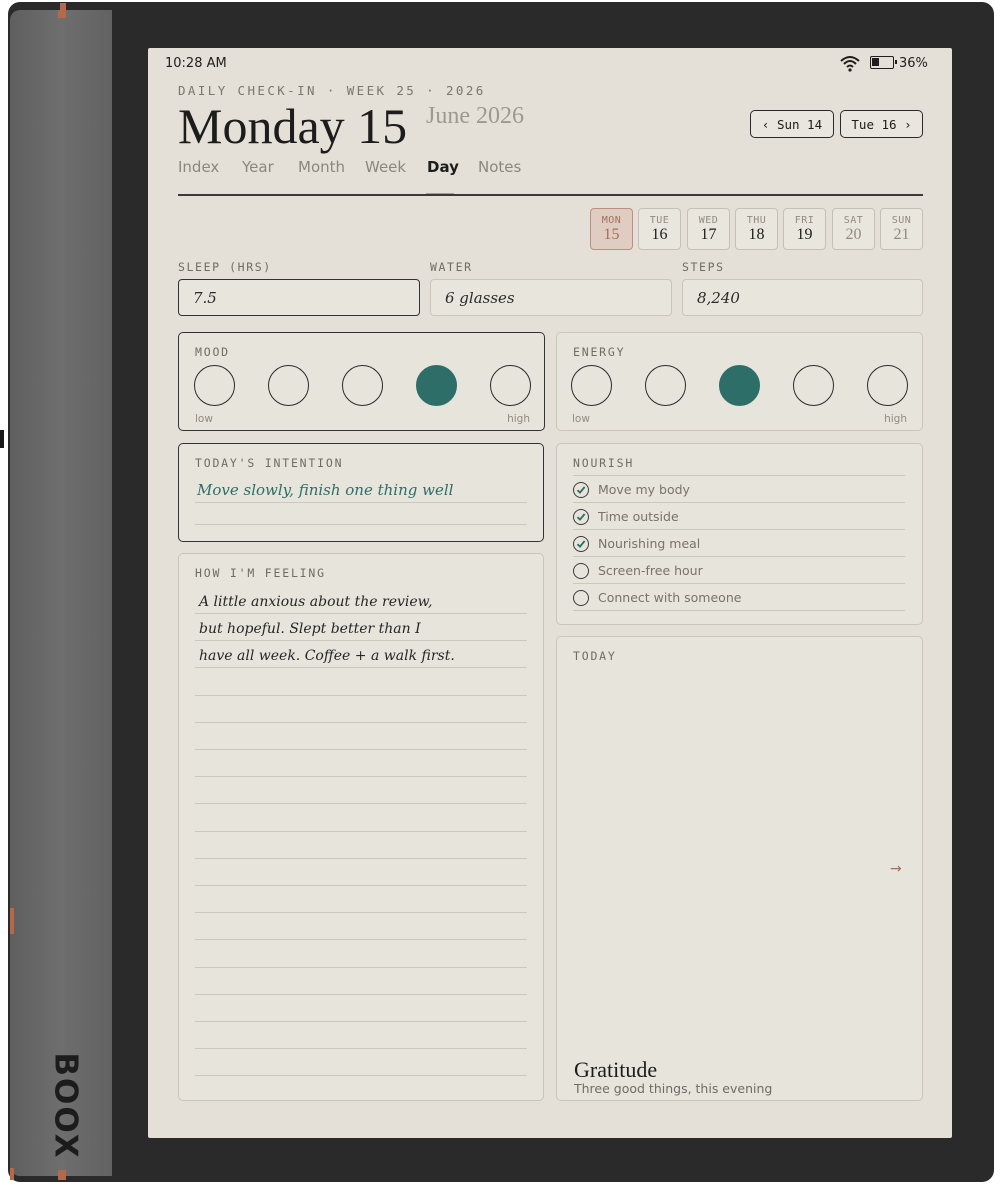 This screenshot has width=1000, height=1186. What do you see at coordinates (638, 516) in the screenshot?
I see `nourish-item-label: Time outside` at bounding box center [638, 516].